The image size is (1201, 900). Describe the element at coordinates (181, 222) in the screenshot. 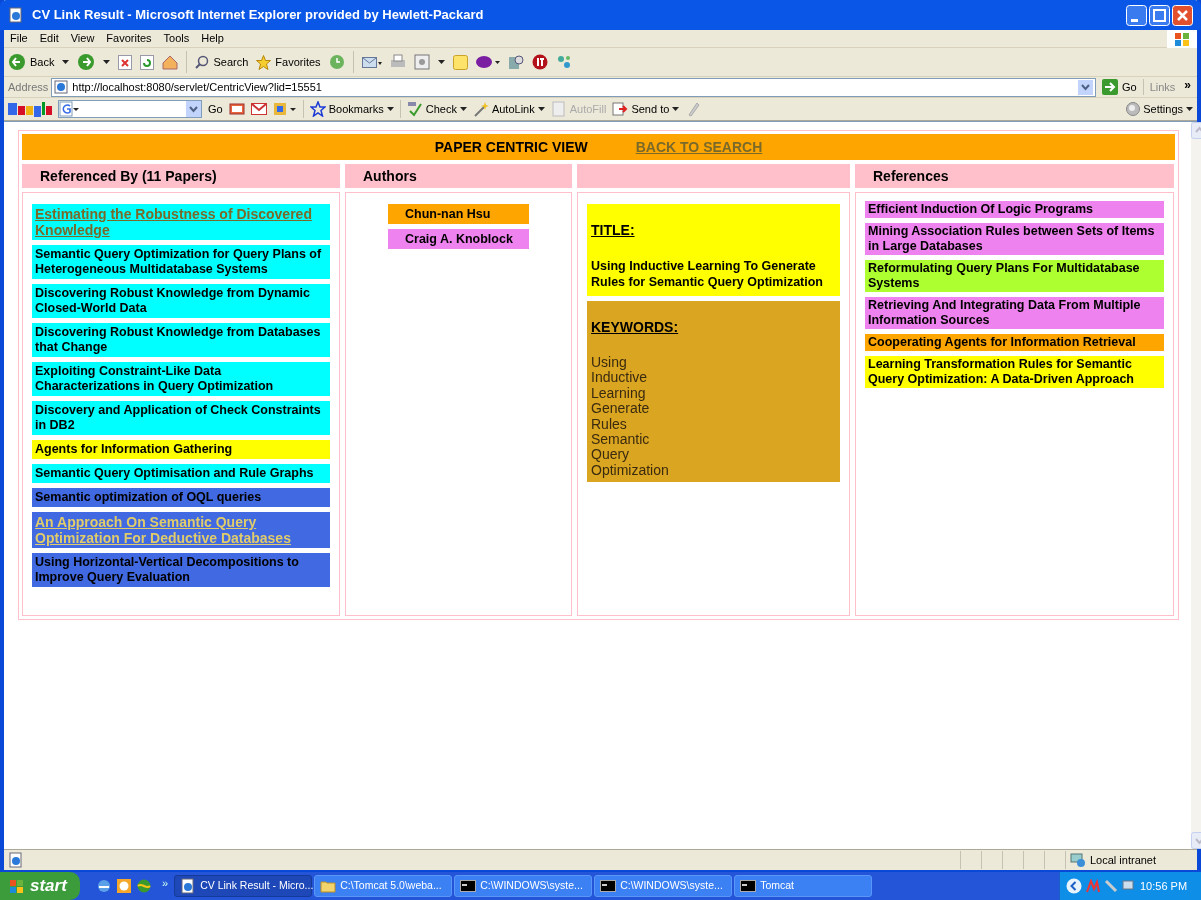

I see `paper-item: Estimating the Robustness of Discovered Knowledge` at that location.